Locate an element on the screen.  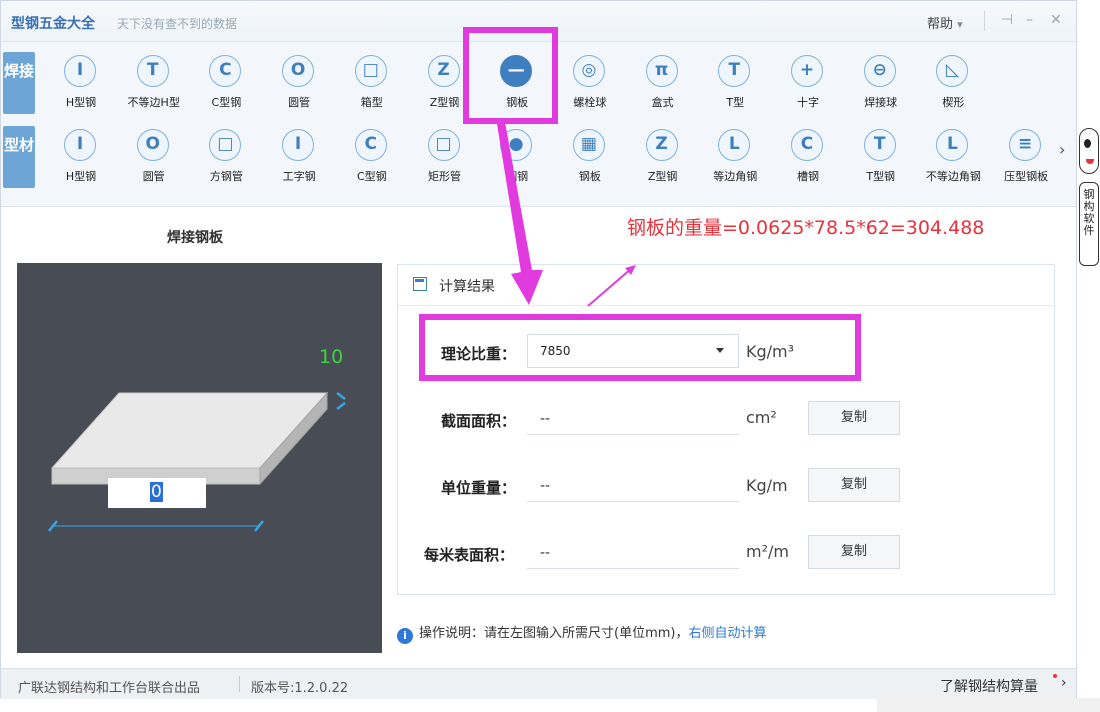
mascot: 钢构软件 is located at coordinates (1088, 196).